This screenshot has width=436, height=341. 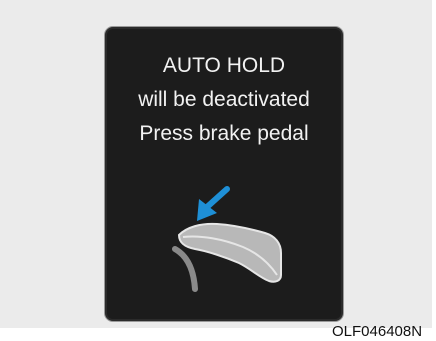 What do you see at coordinates (224, 65) in the screenshot?
I see `message-title: AUTO HOLD` at bounding box center [224, 65].